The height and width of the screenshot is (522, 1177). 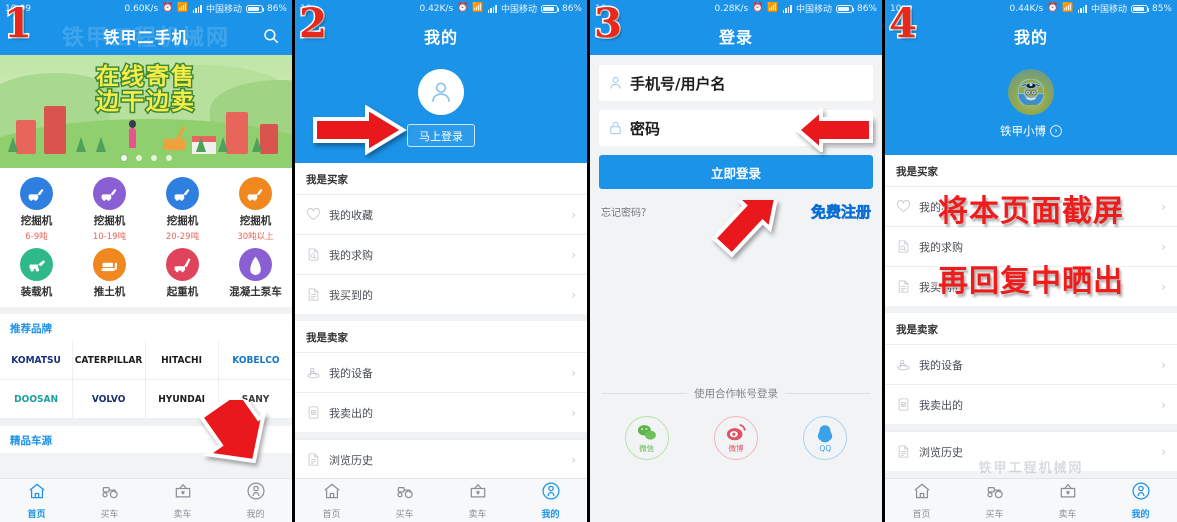 What do you see at coordinates (1031, 170) in the screenshot?
I see `list-group-header: 我是买家` at bounding box center [1031, 170].